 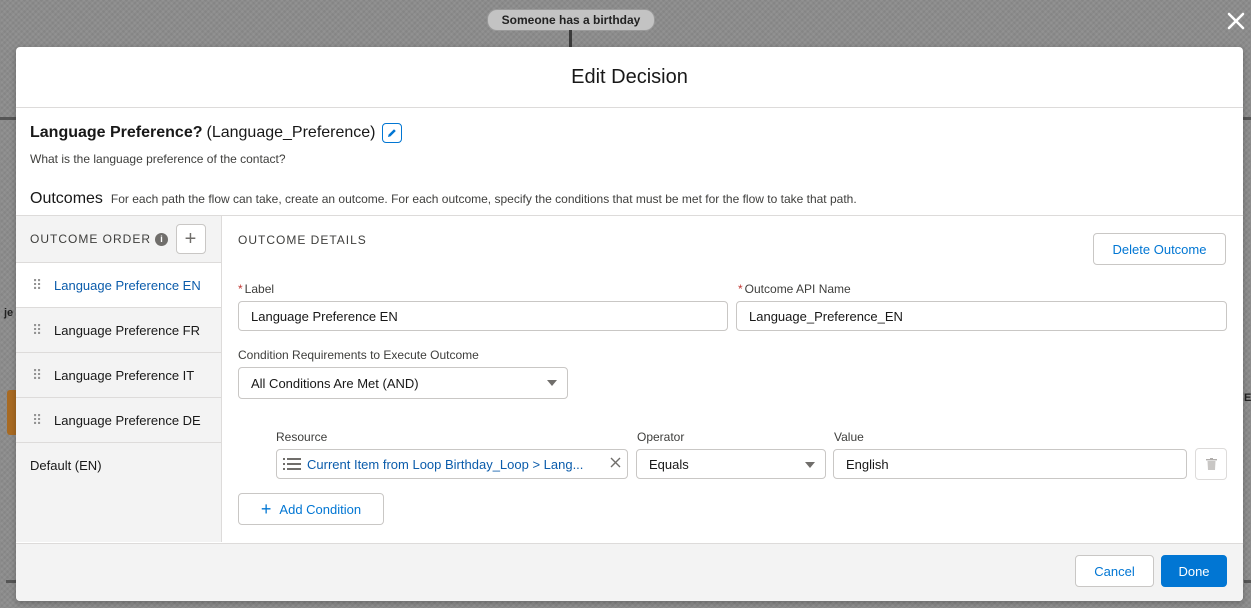 What do you see at coordinates (629, 572) in the screenshot?
I see `modal-footer: Cancel Done` at bounding box center [629, 572].